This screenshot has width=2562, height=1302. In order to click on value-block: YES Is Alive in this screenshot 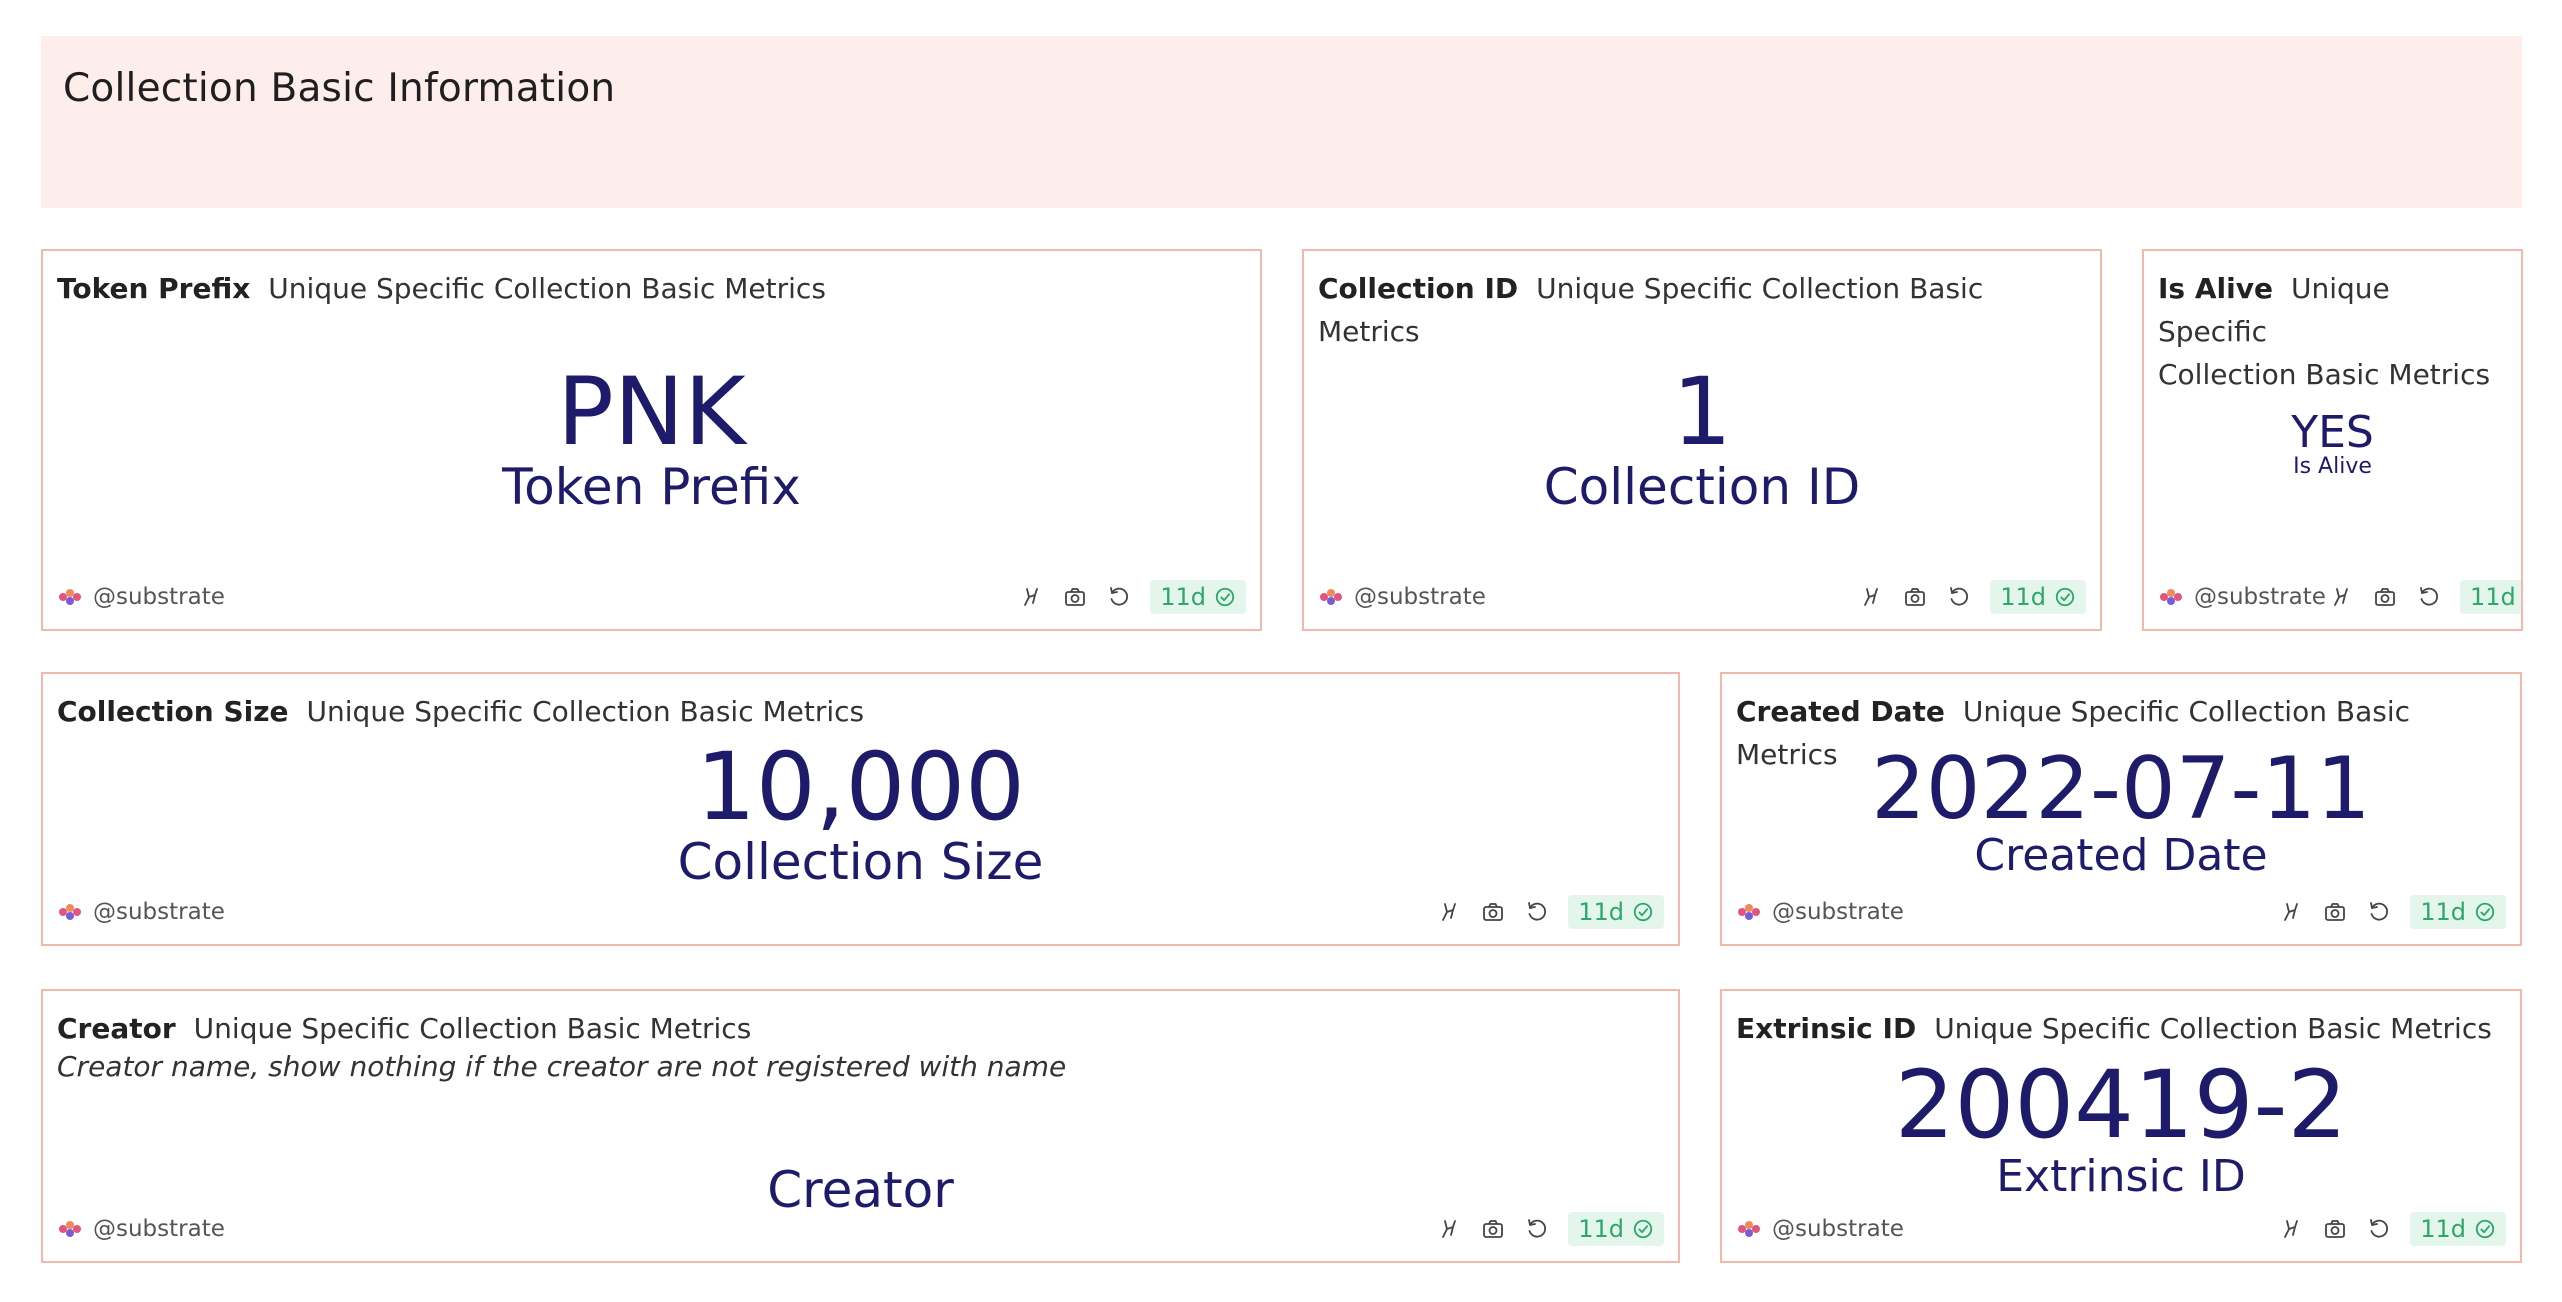, I will do `click(2332, 445)`.